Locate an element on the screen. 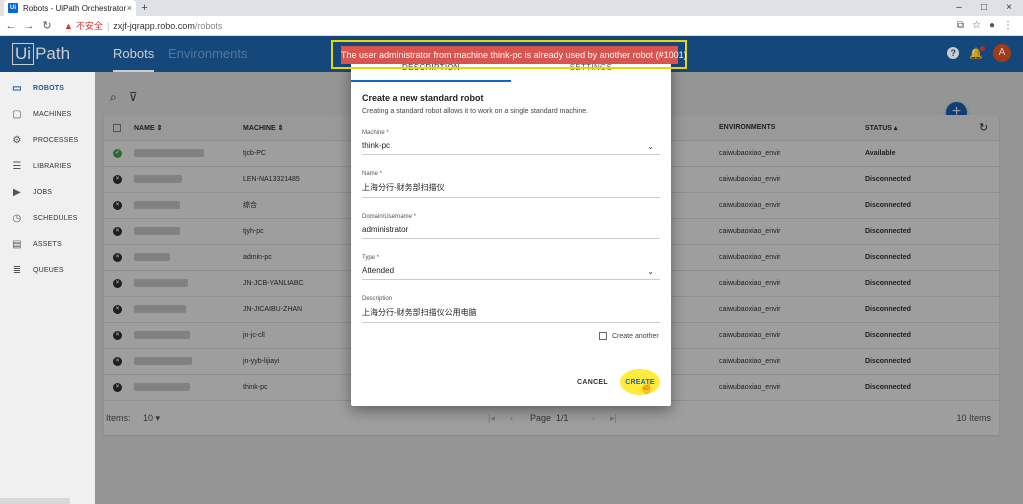  sidebar-item-processes: ⚙ PROCESSES is located at coordinates (47, 140).